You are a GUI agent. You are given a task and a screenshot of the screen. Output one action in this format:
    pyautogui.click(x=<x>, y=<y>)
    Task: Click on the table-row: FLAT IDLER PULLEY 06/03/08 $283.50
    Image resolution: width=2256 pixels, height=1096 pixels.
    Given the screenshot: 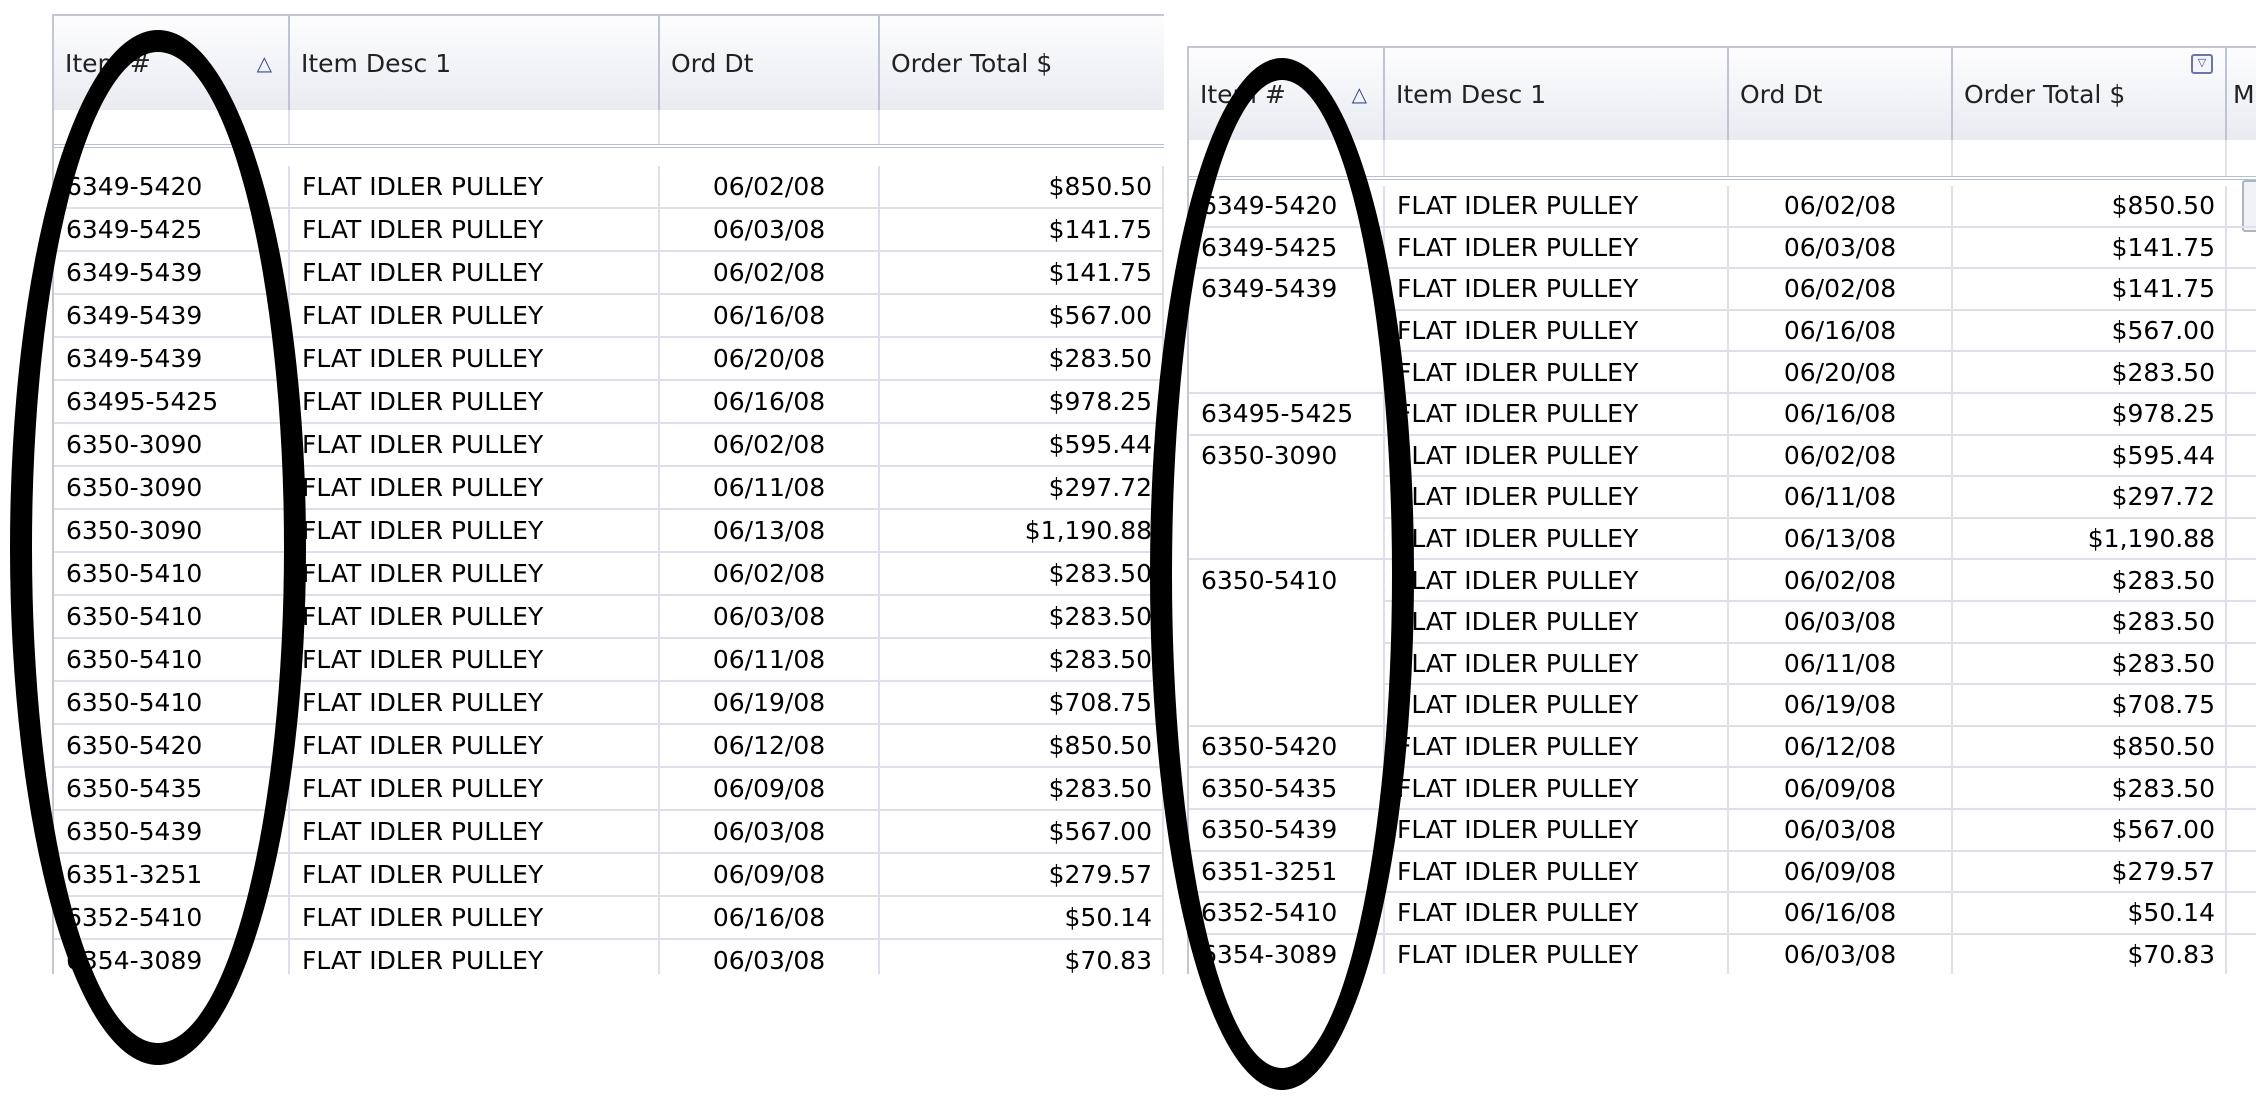 What is the action you would take?
    pyautogui.click(x=1722, y=623)
    